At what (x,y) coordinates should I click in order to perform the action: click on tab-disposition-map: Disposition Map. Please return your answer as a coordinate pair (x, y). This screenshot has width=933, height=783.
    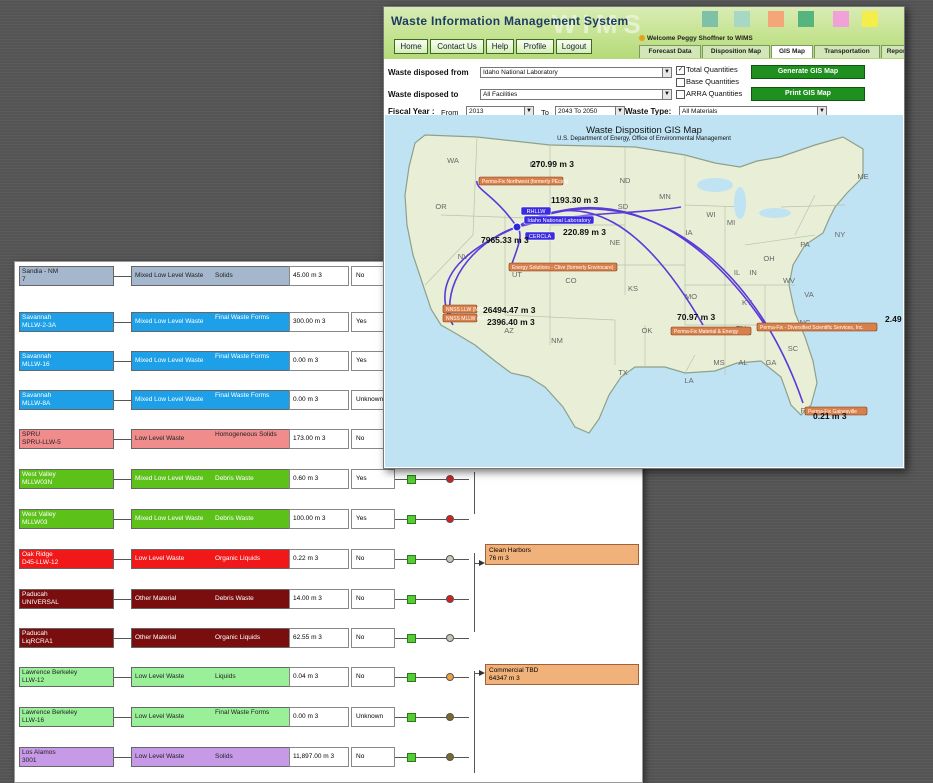
    Looking at the image, I should click on (736, 51).